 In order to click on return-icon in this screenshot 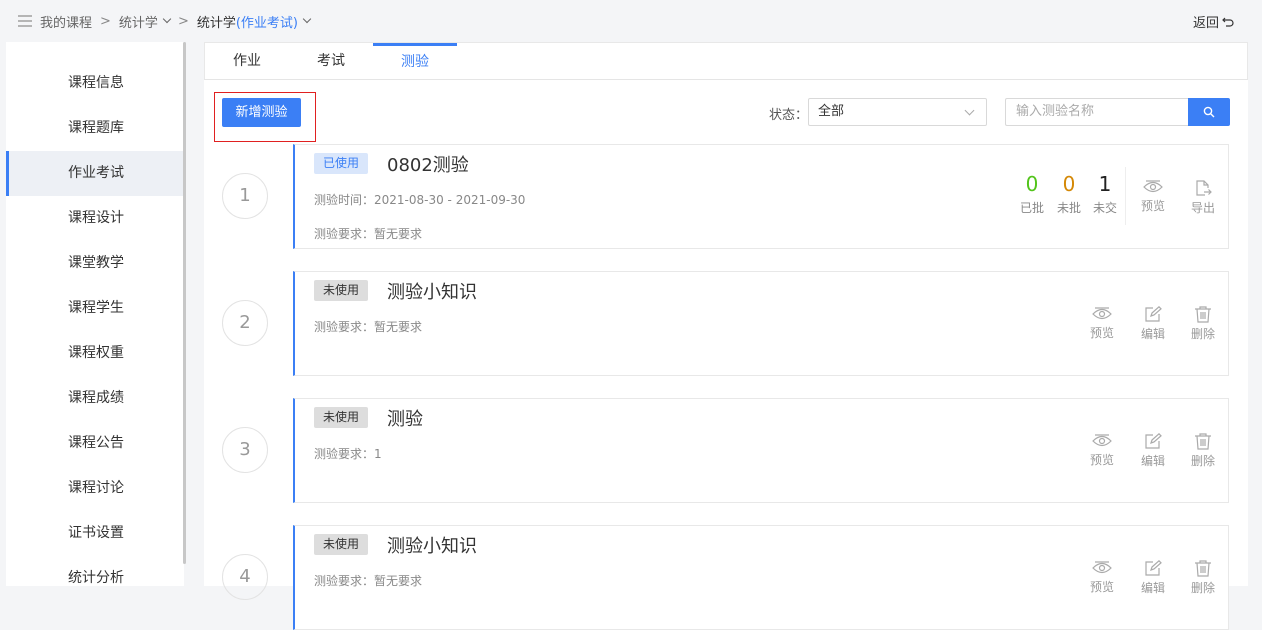, I will do `click(1228, 22)`.